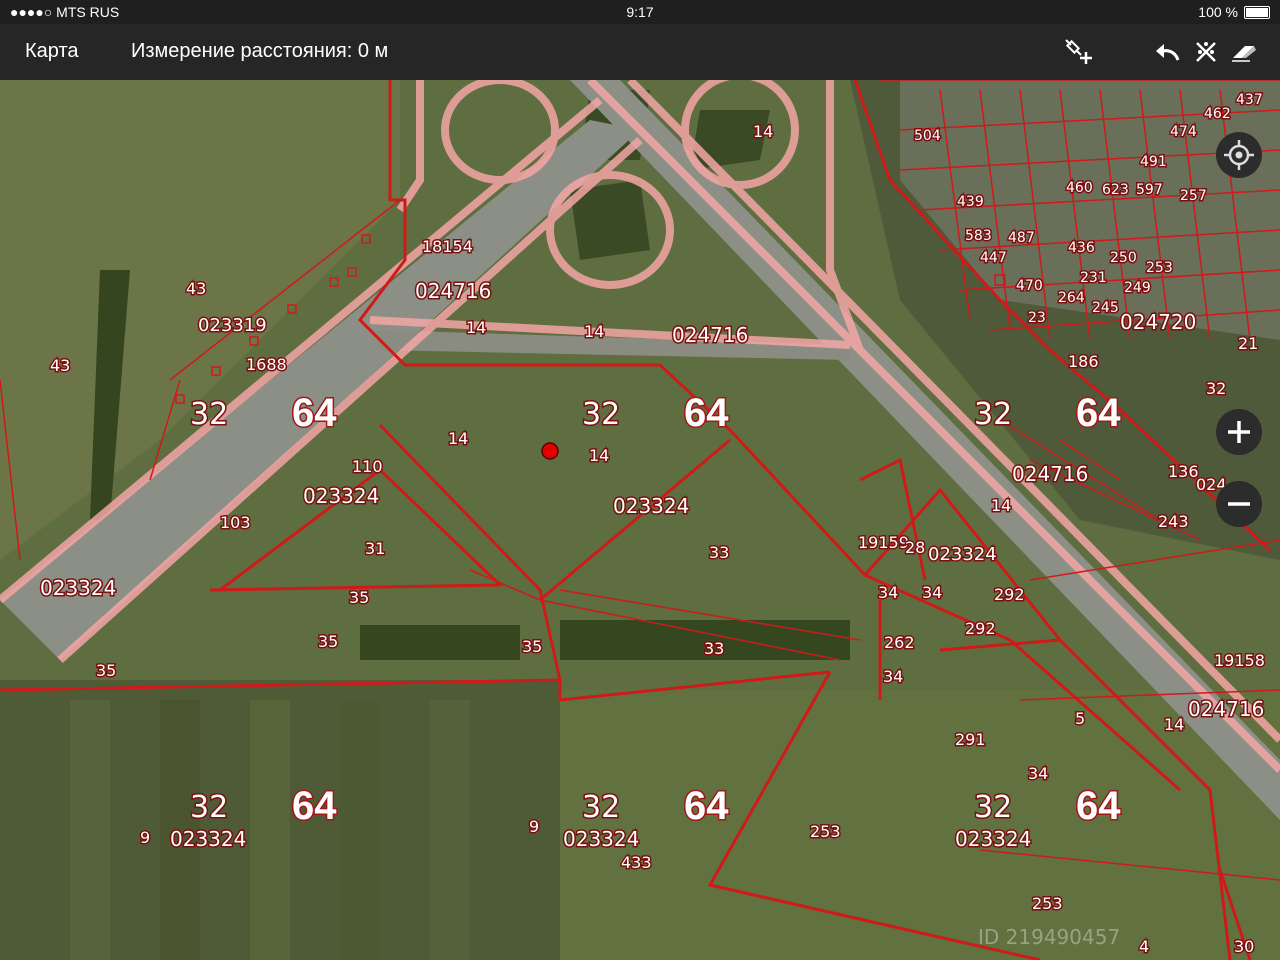 This screenshot has height=960, width=1280. What do you see at coordinates (1105, 308) in the screenshot?
I see `cadastral-label: 245` at bounding box center [1105, 308].